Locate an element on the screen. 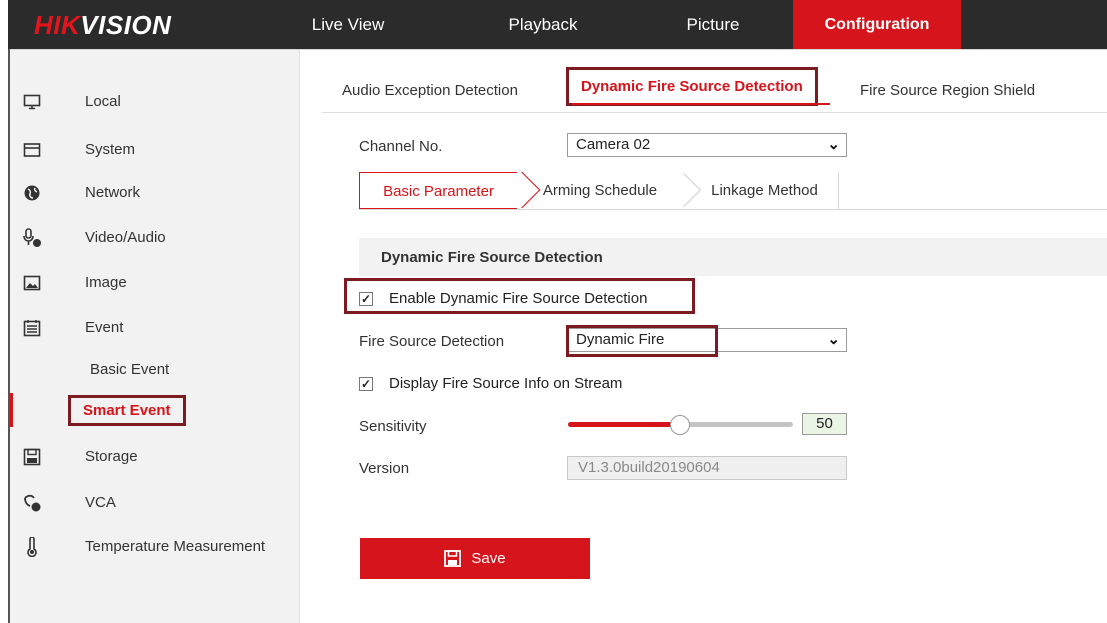 Image resolution: width=1107 pixels, height=623 pixels. highlight-box is located at coordinates (642, 341).